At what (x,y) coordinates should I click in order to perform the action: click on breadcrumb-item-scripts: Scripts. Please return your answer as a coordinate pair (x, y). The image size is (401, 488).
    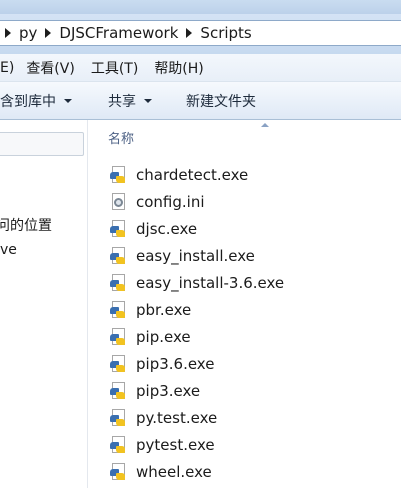
    Looking at the image, I should click on (215, 33).